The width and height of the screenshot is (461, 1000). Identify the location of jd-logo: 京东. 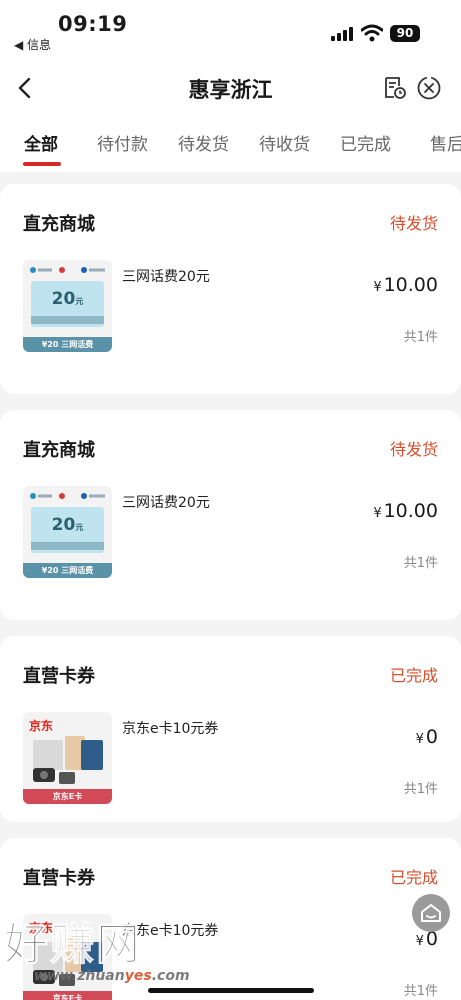
(41, 726).